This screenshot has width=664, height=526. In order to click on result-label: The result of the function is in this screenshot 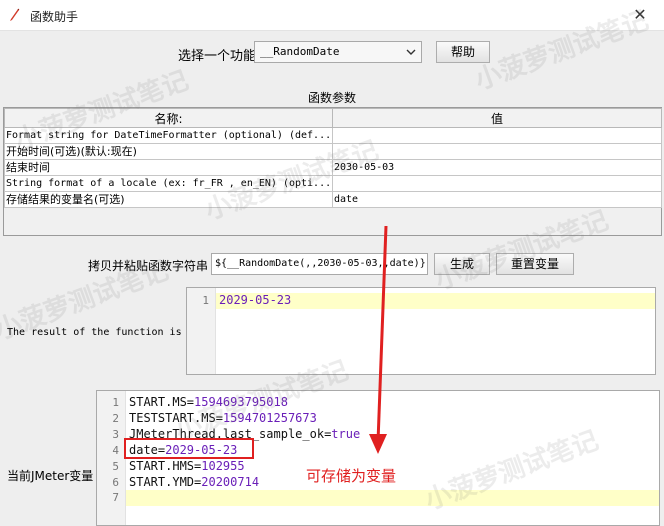, I will do `click(94, 332)`.